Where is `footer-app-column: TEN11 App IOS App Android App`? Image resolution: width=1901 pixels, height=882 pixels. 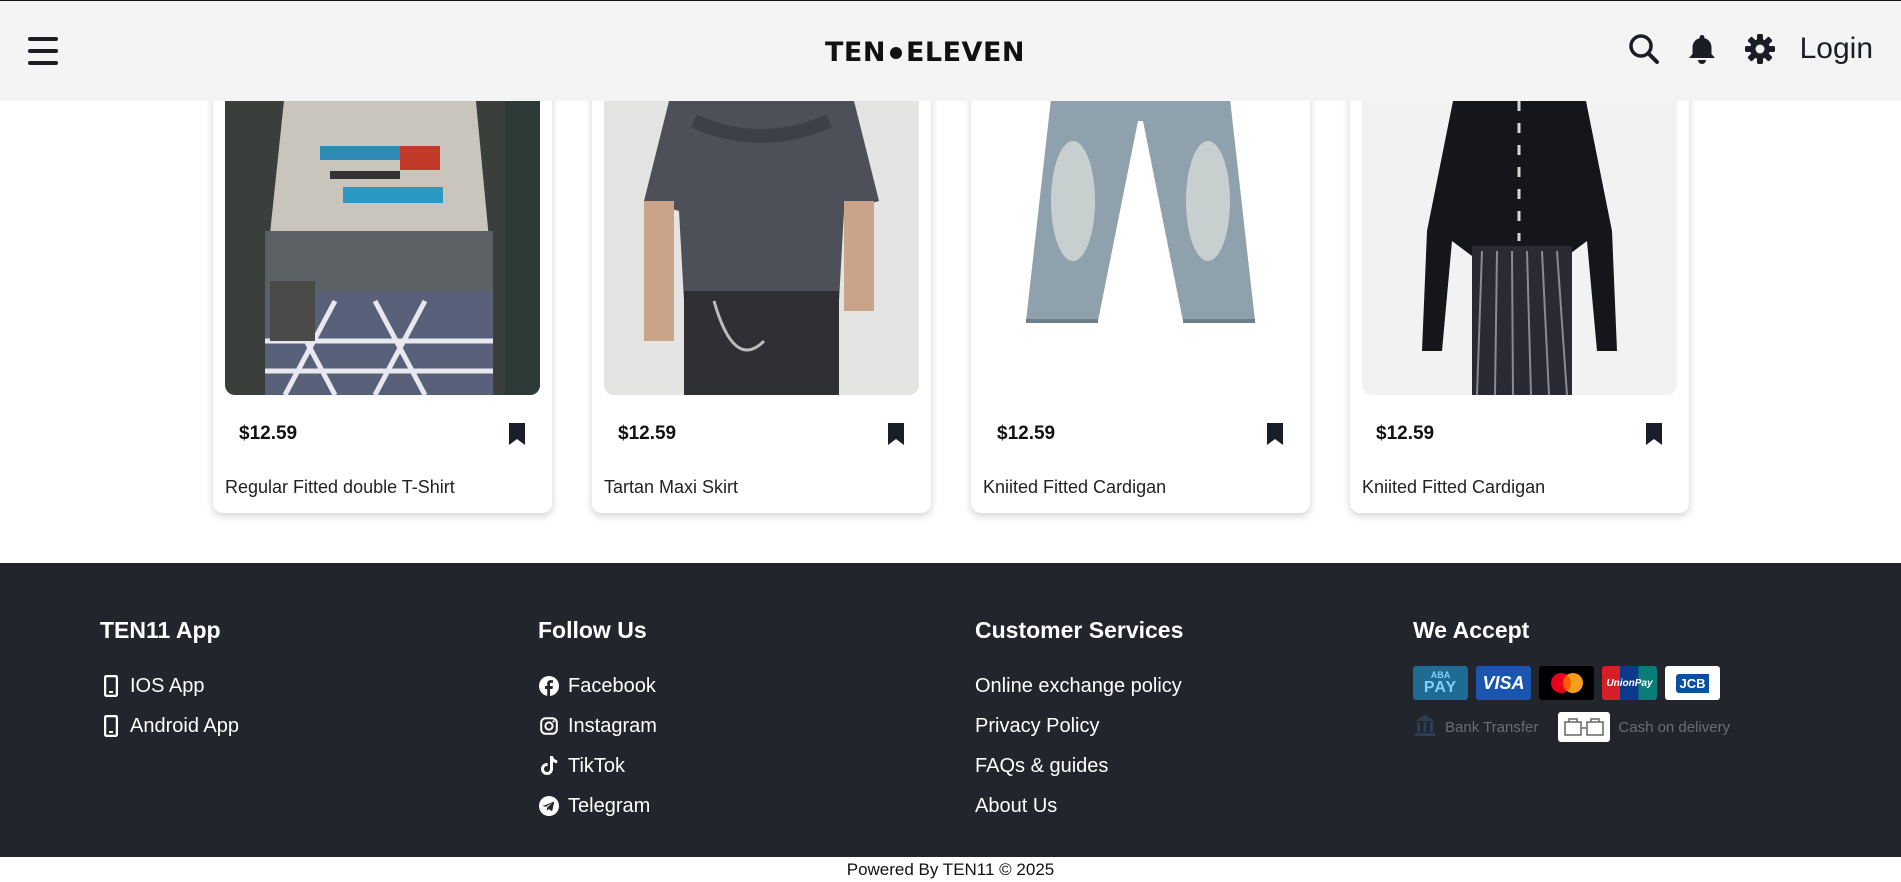 footer-app-column: TEN11 App IOS App Android App is located at coordinates (169, 681).